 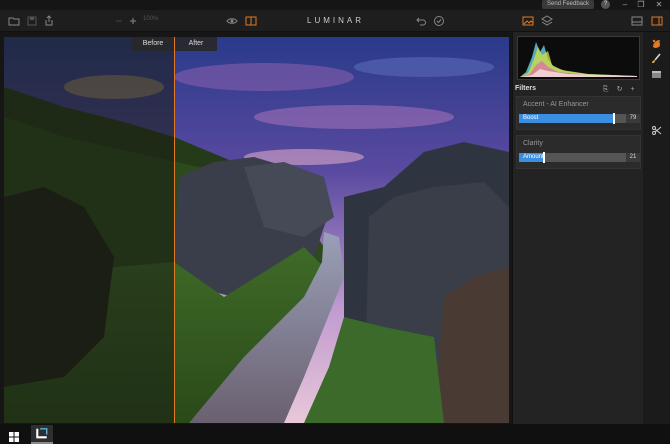 I want to click on restore-button: ❐, so click(x=641, y=5).